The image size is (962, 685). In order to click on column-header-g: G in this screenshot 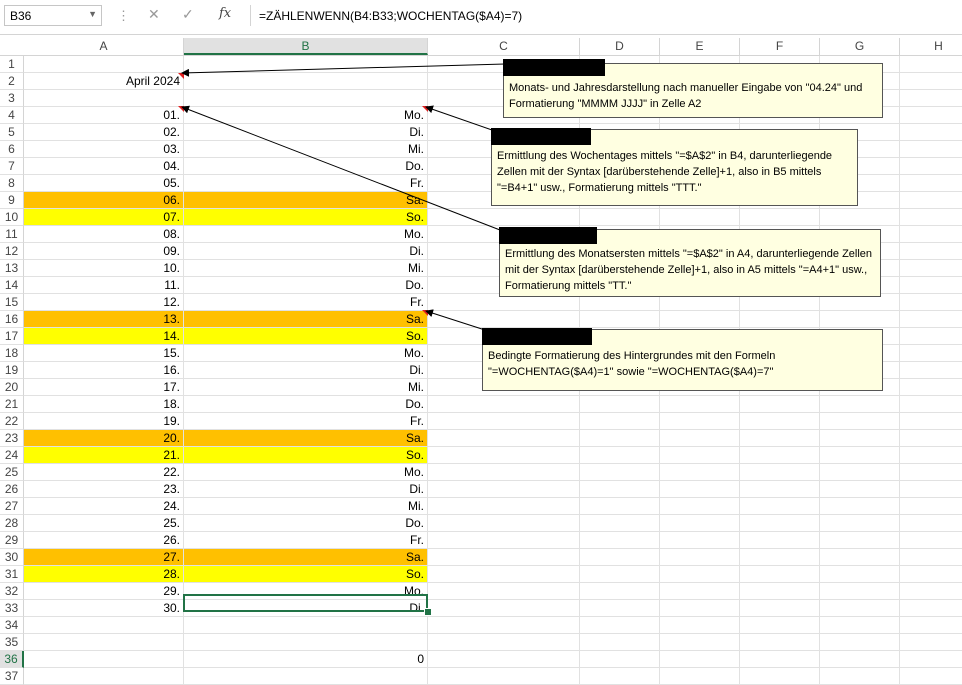, I will do `click(860, 46)`.